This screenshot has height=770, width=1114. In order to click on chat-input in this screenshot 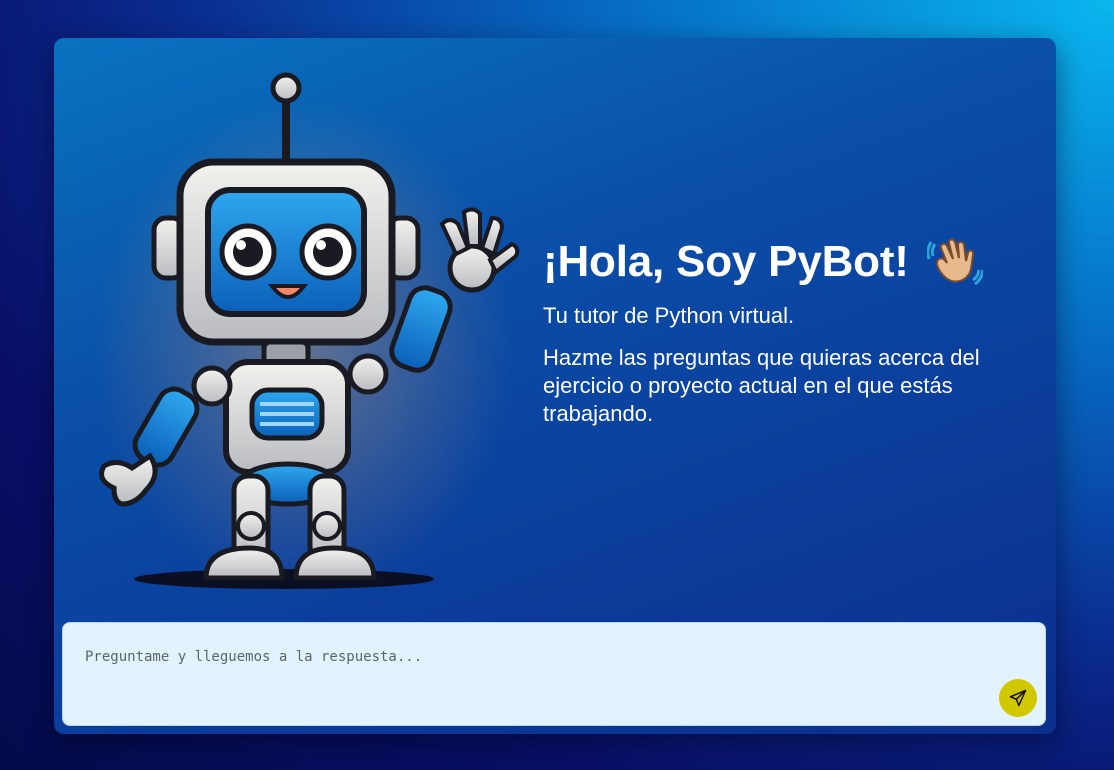, I will do `click(535, 669)`.